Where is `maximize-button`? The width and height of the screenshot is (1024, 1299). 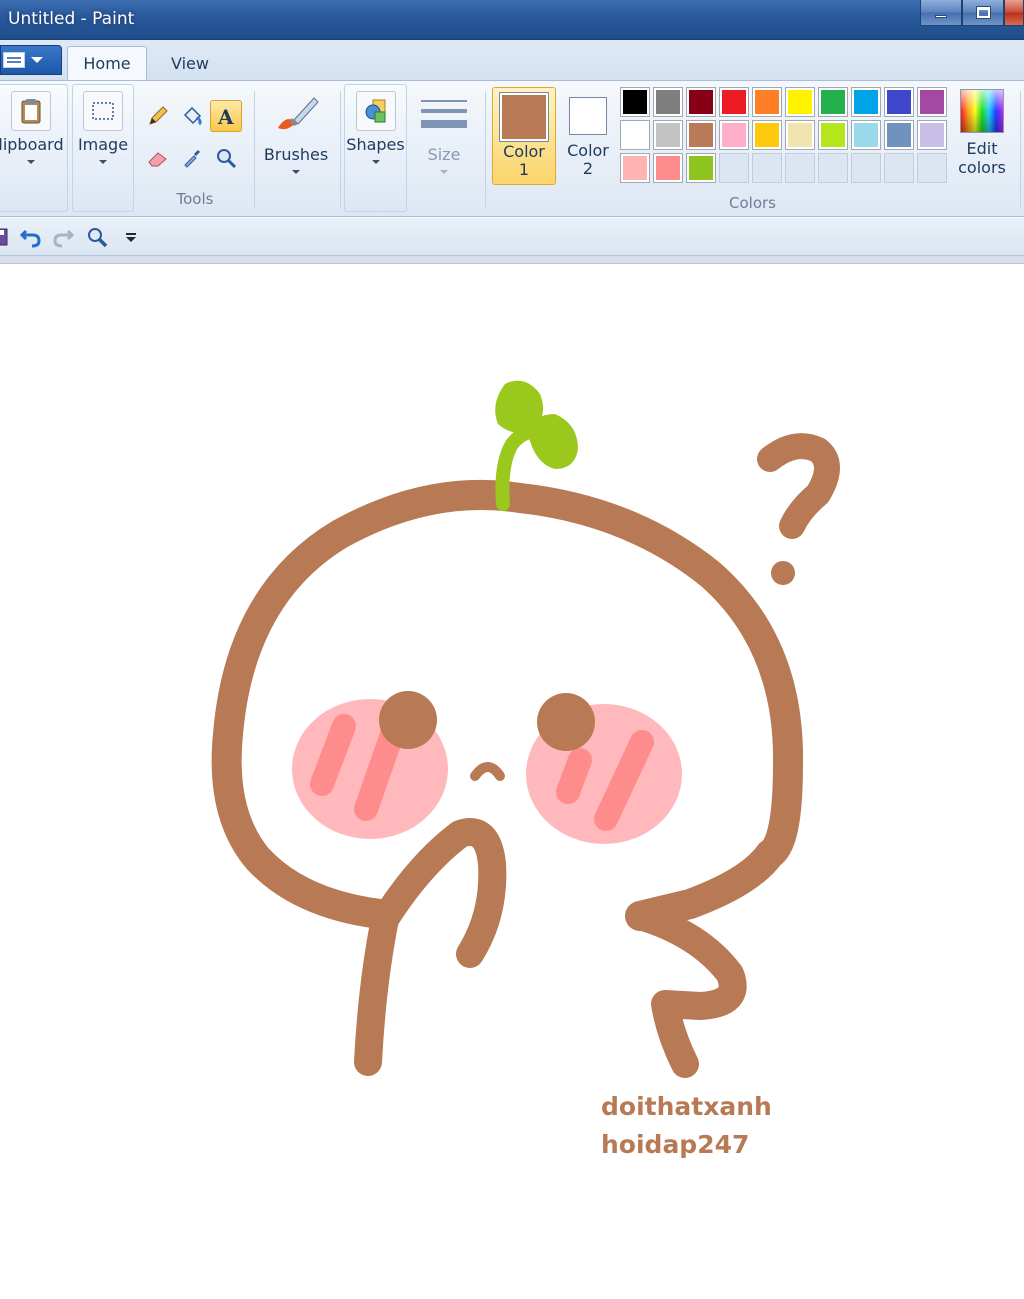 maximize-button is located at coordinates (983, 13).